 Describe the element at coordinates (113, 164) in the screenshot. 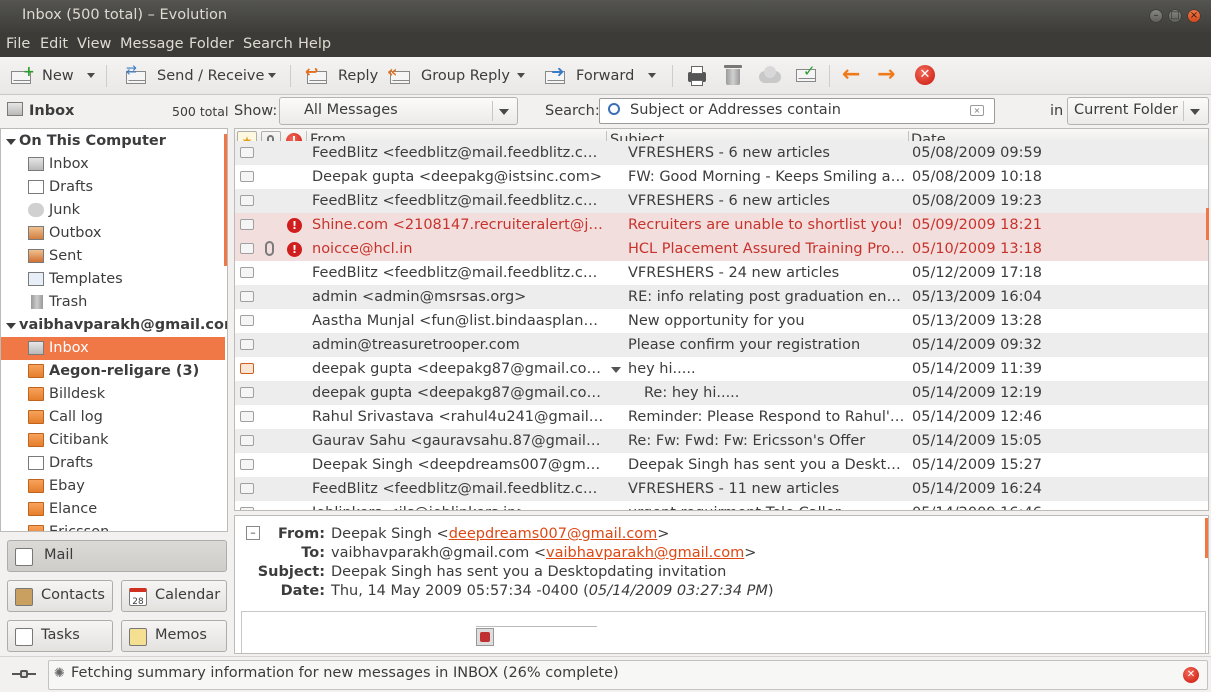

I see `folder-local-inbox: Inbox` at that location.